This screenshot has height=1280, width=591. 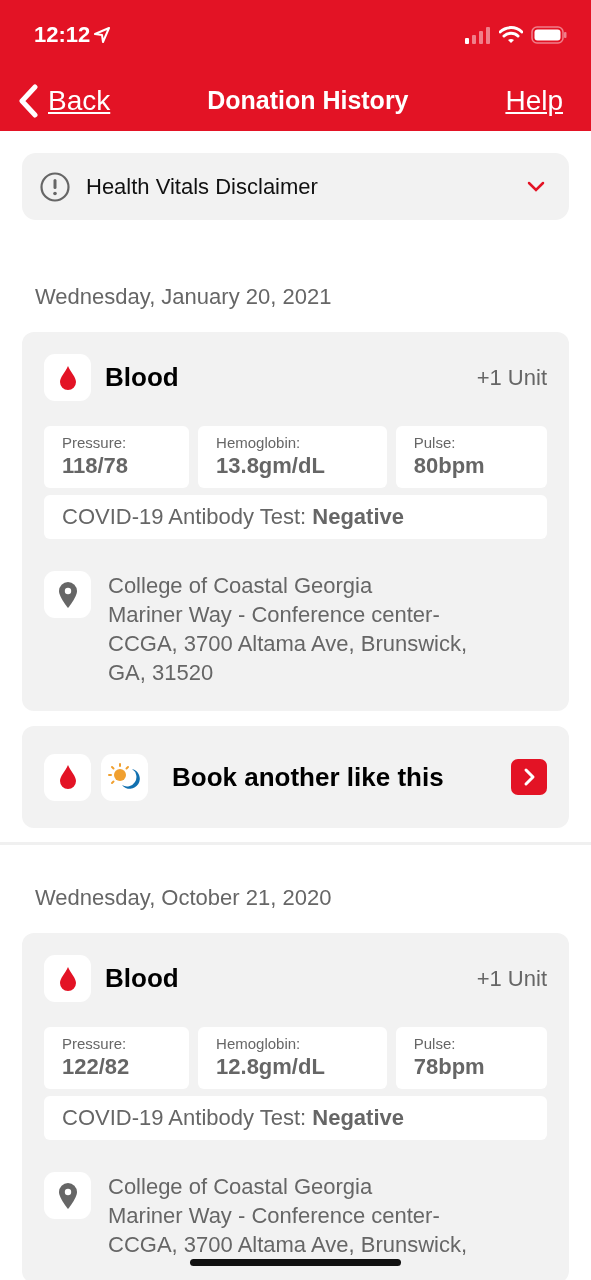 What do you see at coordinates (202, 186) in the screenshot?
I see `disclaimer-title: Health Vitals Disclaimer` at bounding box center [202, 186].